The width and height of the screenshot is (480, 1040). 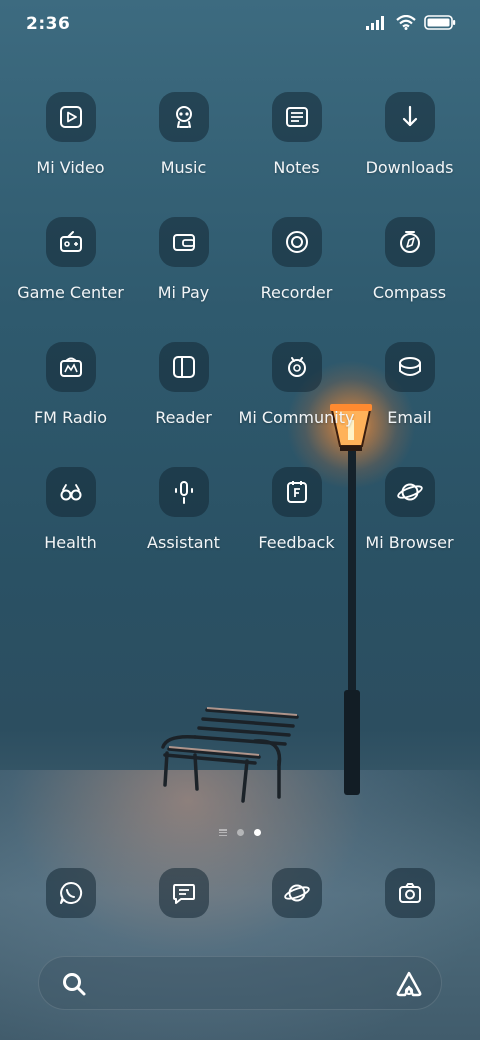 I want to click on status-time: 2:36, so click(x=48, y=24).